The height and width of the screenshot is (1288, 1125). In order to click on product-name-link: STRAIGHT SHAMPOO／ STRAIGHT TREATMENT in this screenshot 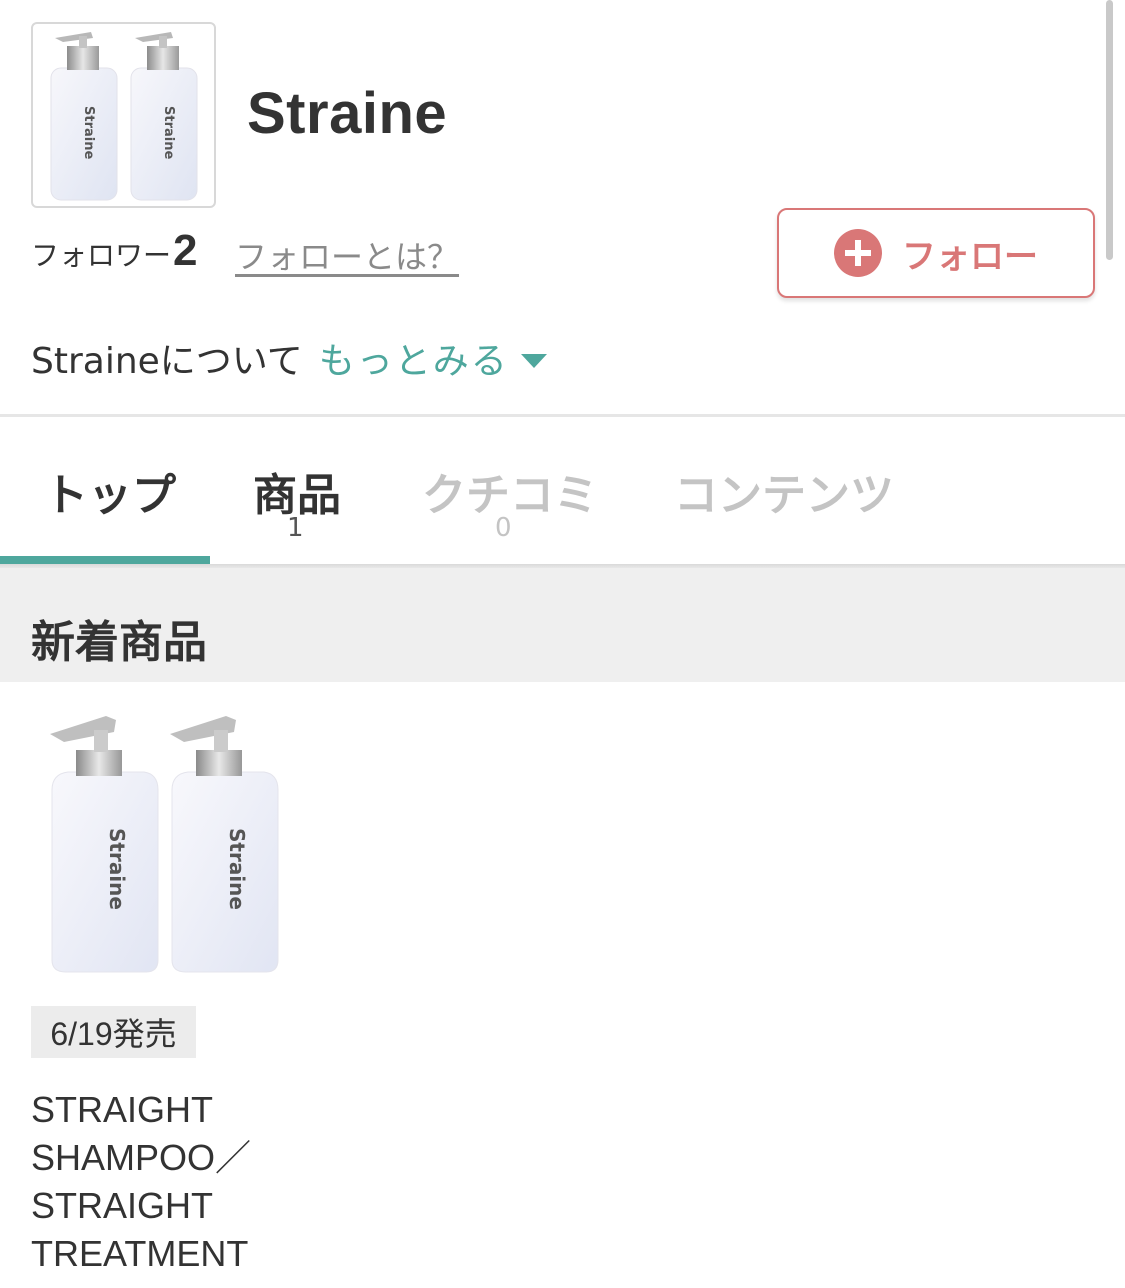, I will do `click(156, 1182)`.